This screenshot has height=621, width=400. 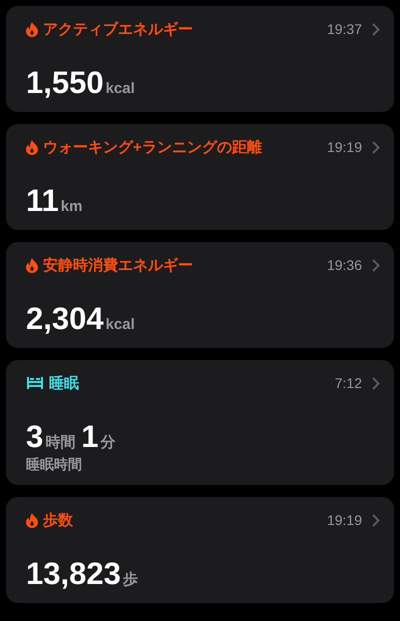 What do you see at coordinates (348, 383) in the screenshot?
I see `metric-time: 7:12` at bounding box center [348, 383].